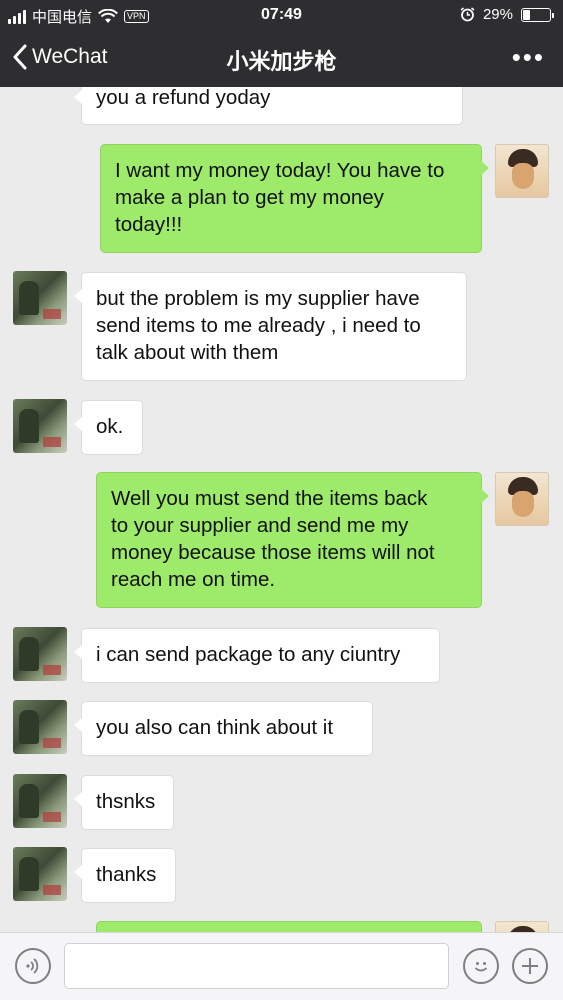 This screenshot has height=1000, width=563. Describe the element at coordinates (125, 875) in the screenshot. I see `message-bubble-incoming: thanks` at that location.